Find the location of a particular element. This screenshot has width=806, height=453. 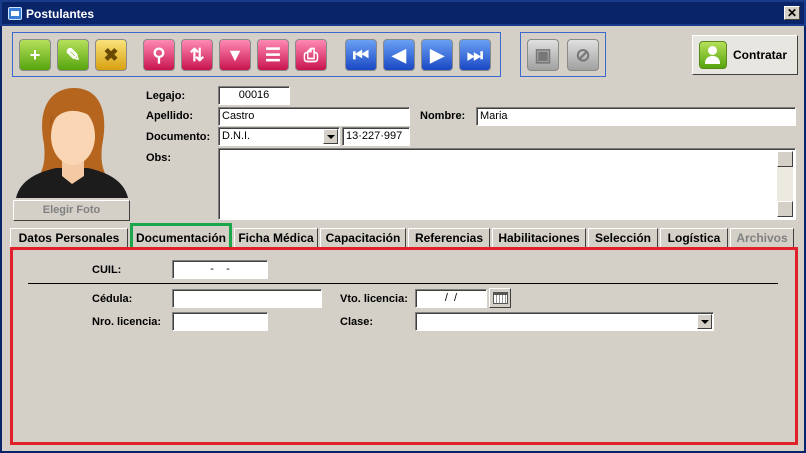

cancel-icon: ⊘ is located at coordinates (583, 54).